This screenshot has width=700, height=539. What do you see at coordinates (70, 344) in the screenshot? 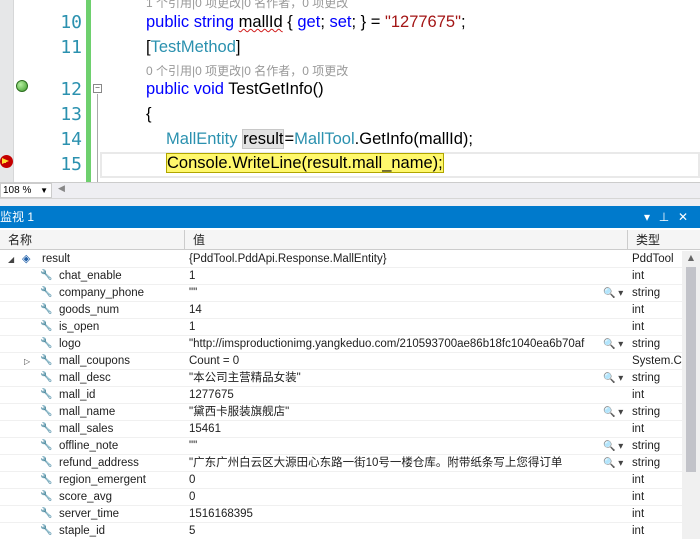
I see `watch-name: logo` at bounding box center [70, 344].